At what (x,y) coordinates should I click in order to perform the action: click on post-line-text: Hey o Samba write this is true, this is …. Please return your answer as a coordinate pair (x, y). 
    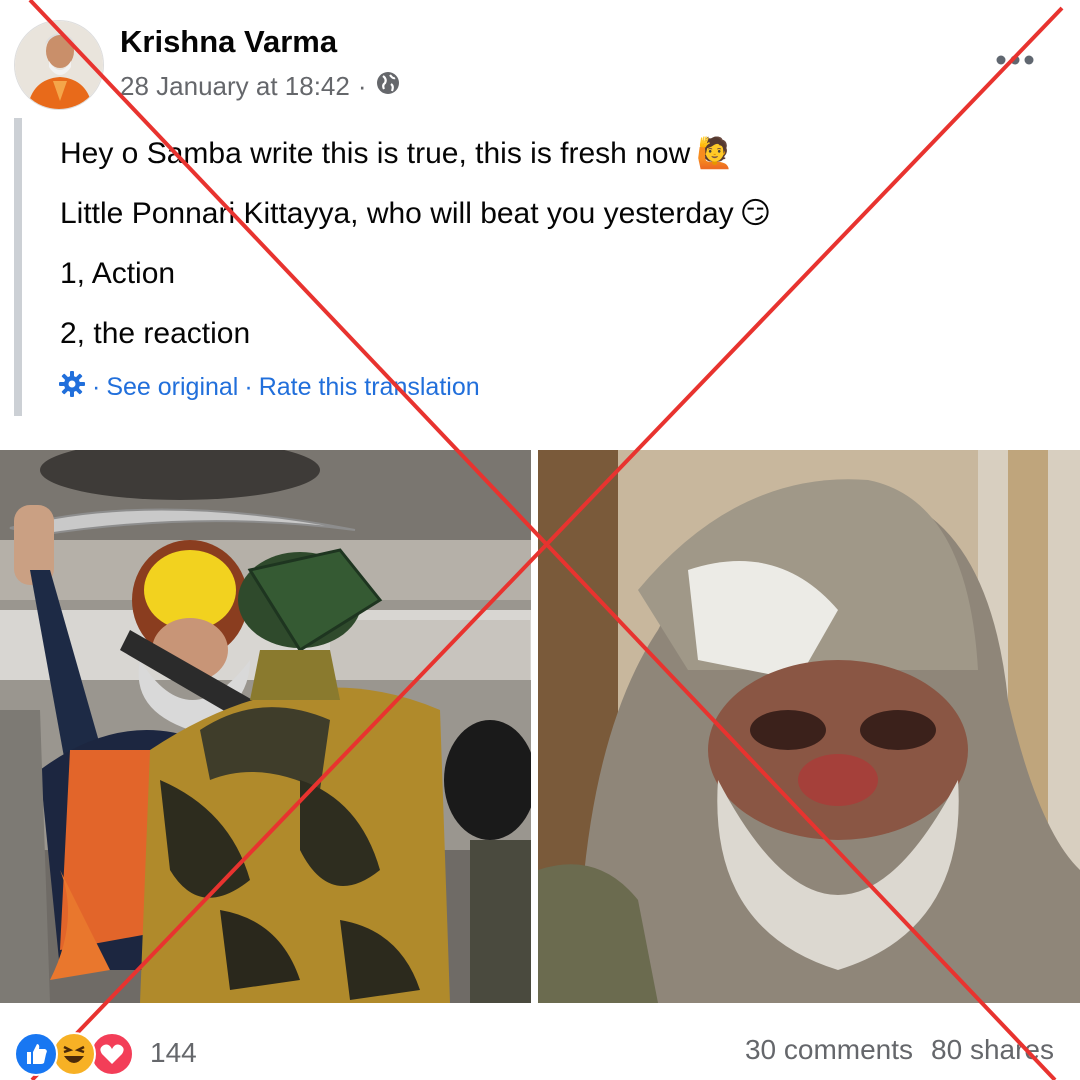
    Looking at the image, I should click on (375, 153).